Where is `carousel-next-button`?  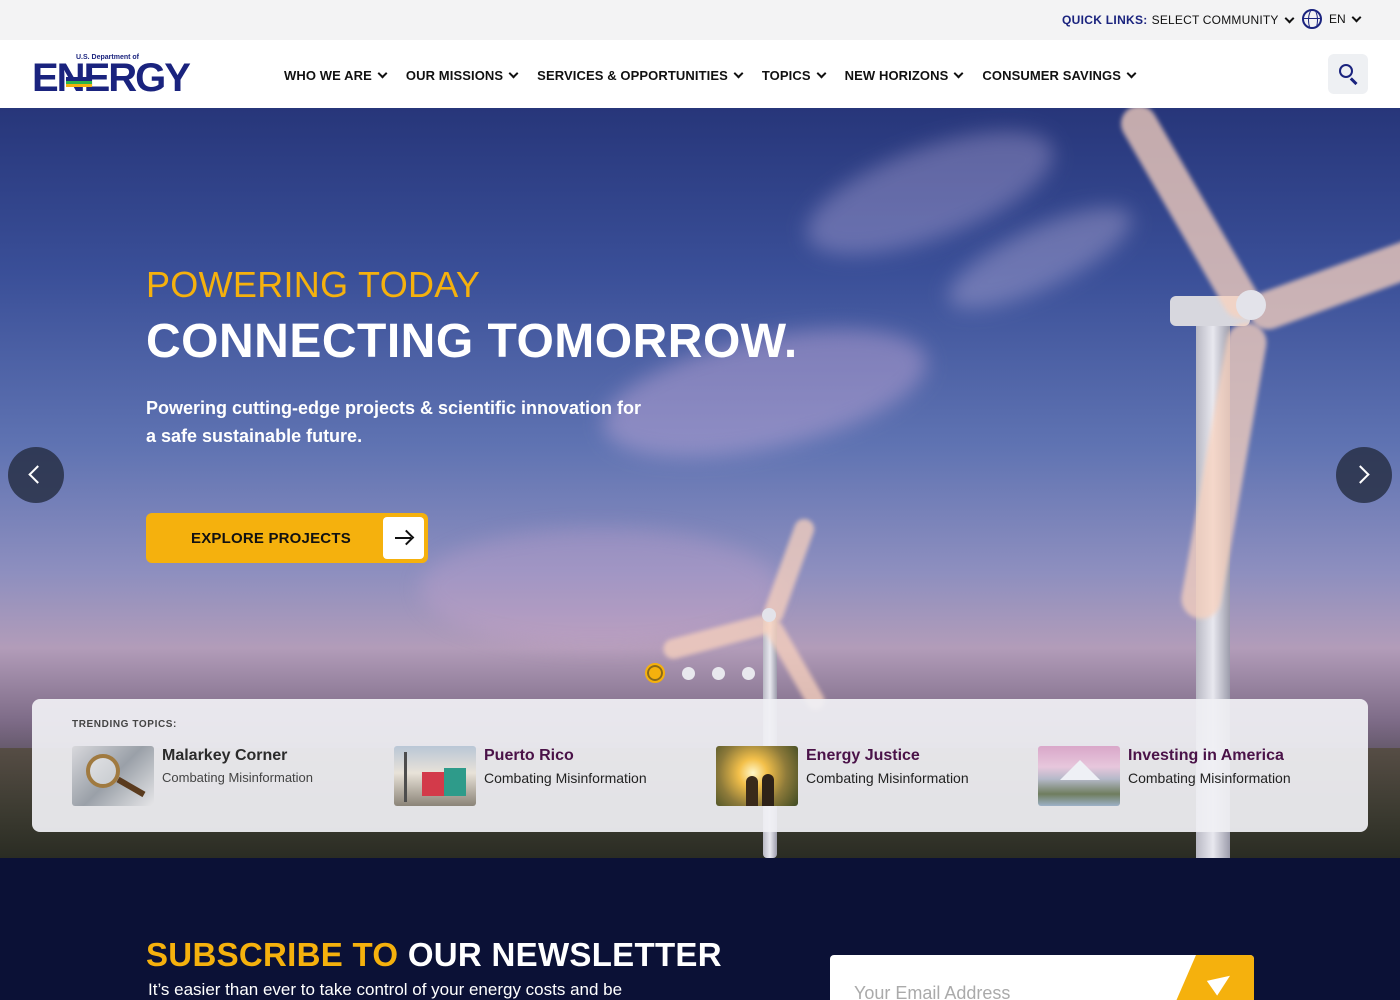
carousel-next-button is located at coordinates (1364, 475).